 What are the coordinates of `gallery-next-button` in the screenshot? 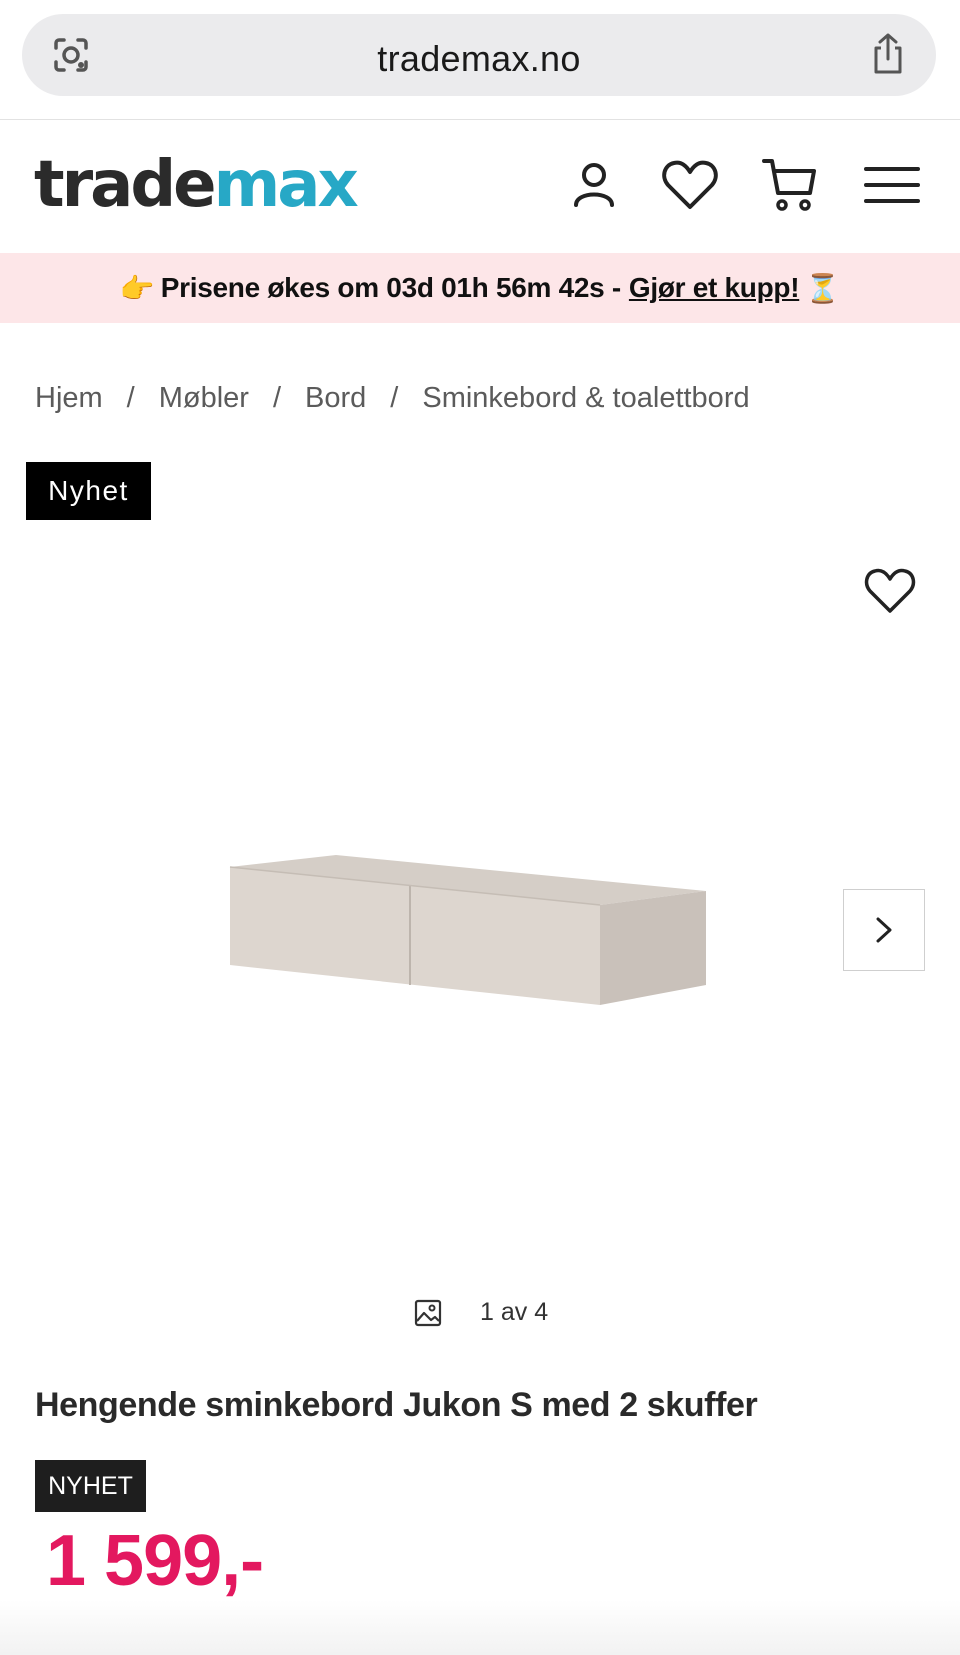 It's located at (884, 930).